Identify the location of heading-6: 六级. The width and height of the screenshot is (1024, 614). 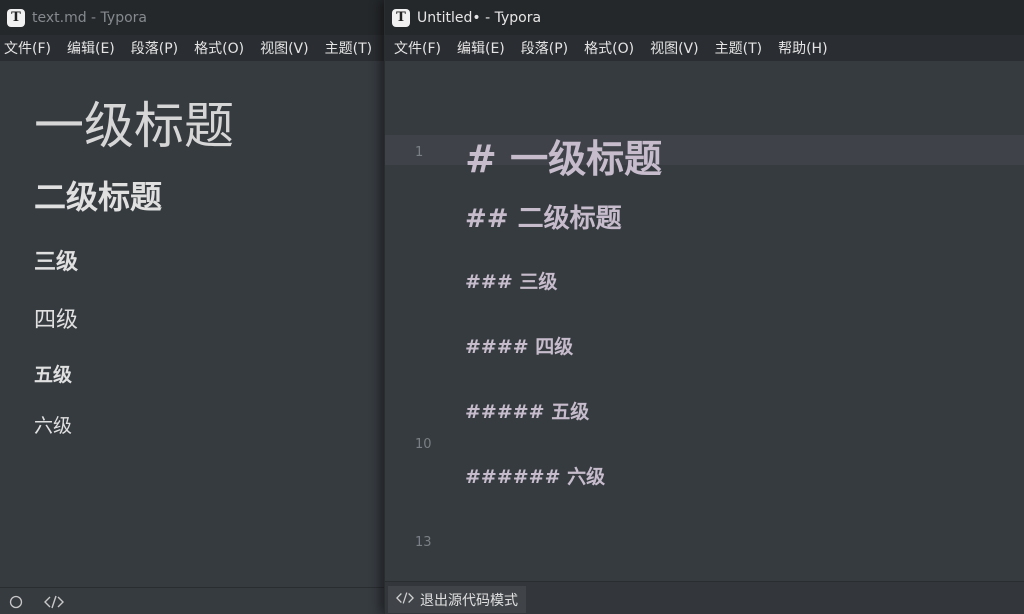
(53, 424).